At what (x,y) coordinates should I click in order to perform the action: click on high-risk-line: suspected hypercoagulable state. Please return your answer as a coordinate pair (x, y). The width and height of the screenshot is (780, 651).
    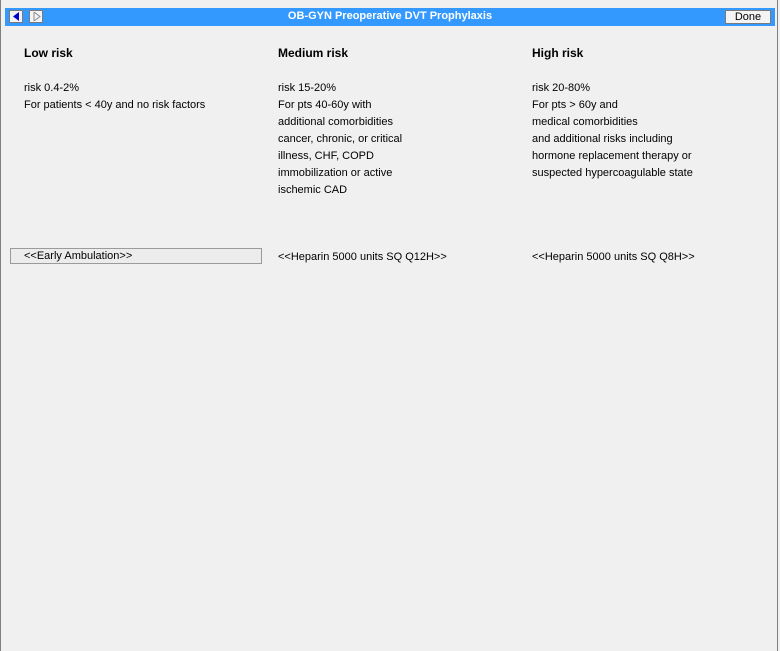
    Looking at the image, I should click on (612, 173).